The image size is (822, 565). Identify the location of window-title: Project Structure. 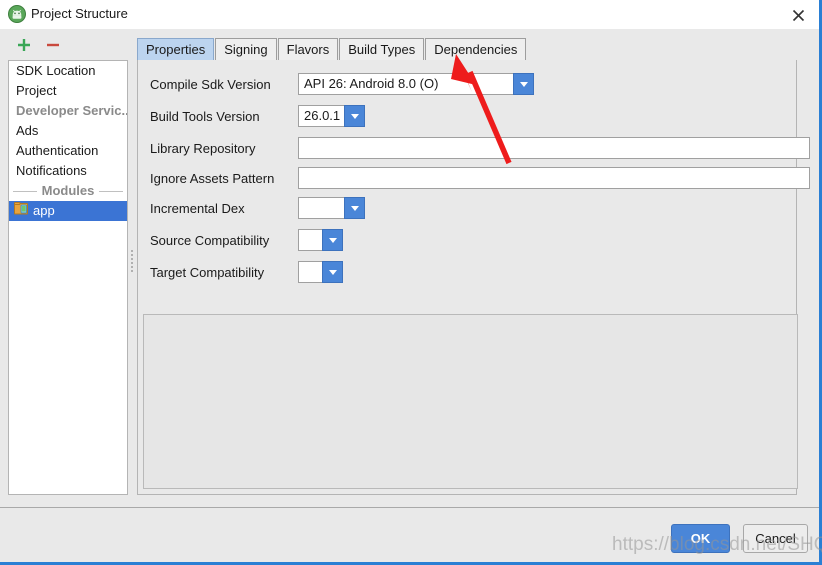
(79, 13).